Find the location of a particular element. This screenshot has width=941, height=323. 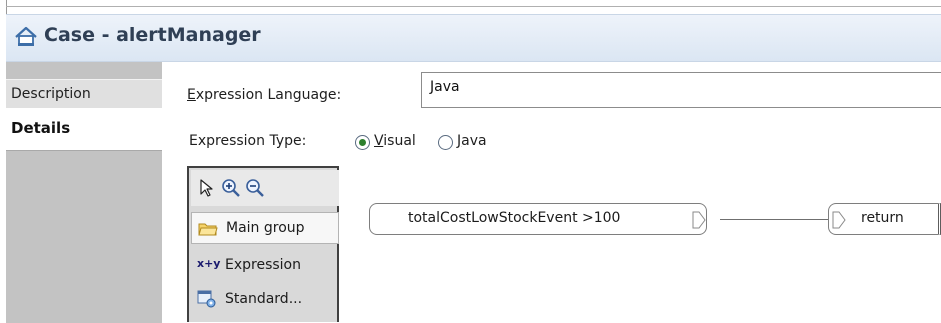

case-house-icon is located at coordinates (26, 36).